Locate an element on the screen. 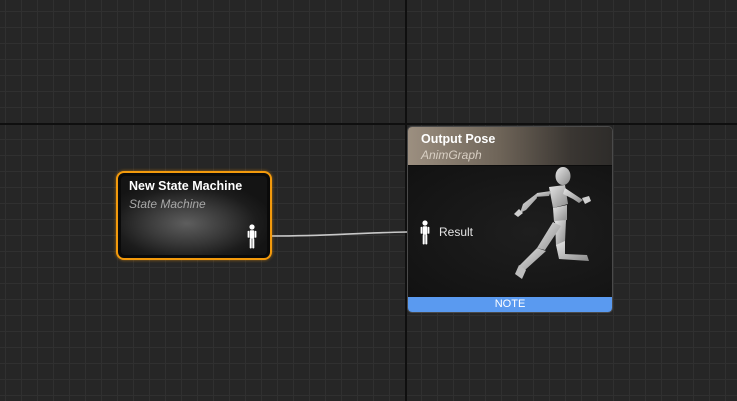 This screenshot has height=401, width=737. note-bar: NOTE is located at coordinates (510, 304).